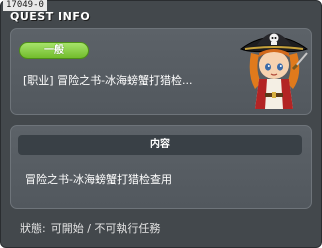  I want to click on quest-category-badge: 一般, so click(54, 50).